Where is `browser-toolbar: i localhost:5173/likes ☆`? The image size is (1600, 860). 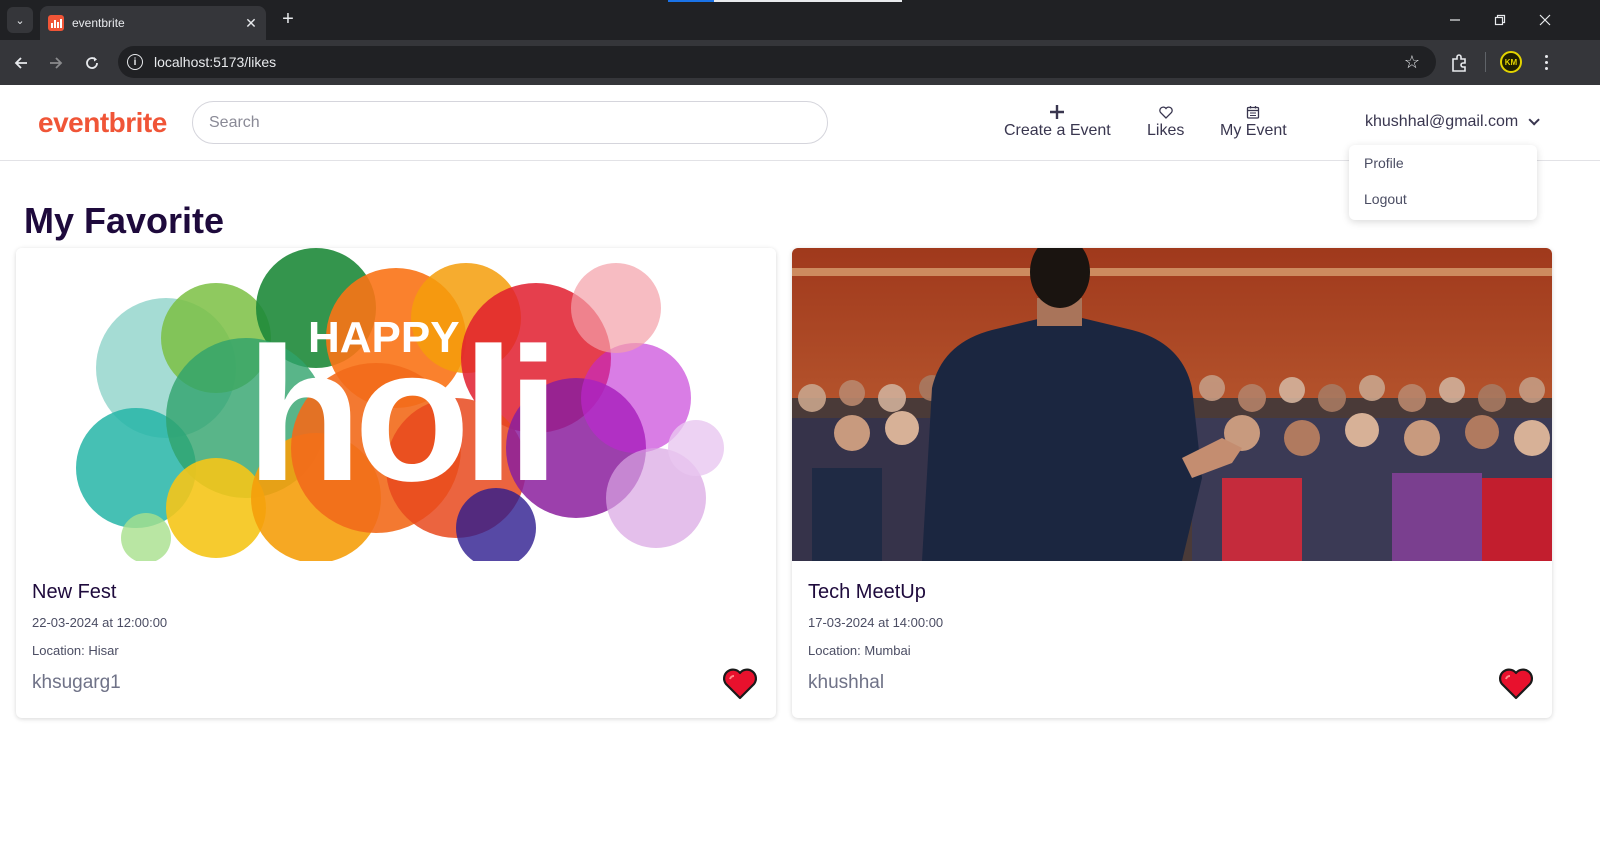 browser-toolbar: i localhost:5173/likes ☆ is located at coordinates (800, 62).